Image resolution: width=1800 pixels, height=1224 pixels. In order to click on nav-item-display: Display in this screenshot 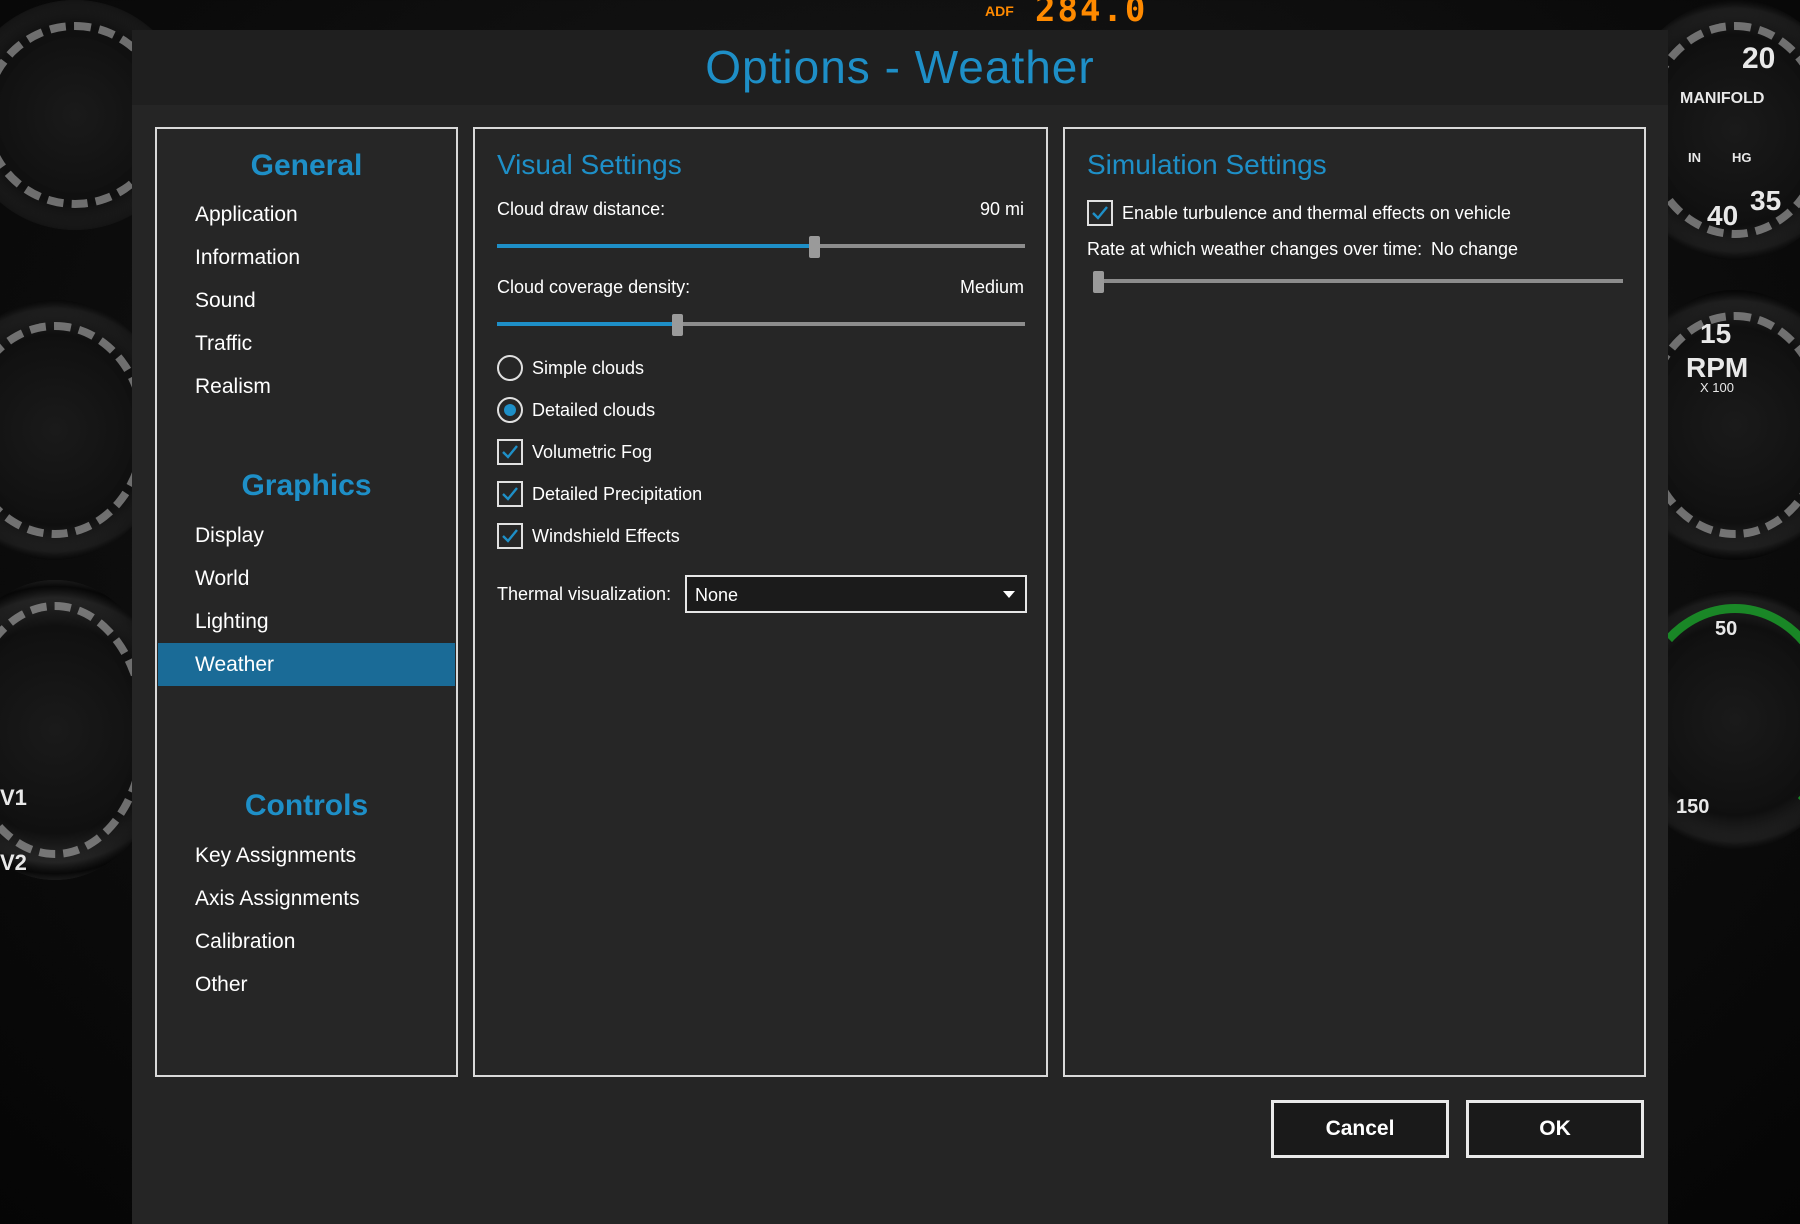, I will do `click(306, 535)`.